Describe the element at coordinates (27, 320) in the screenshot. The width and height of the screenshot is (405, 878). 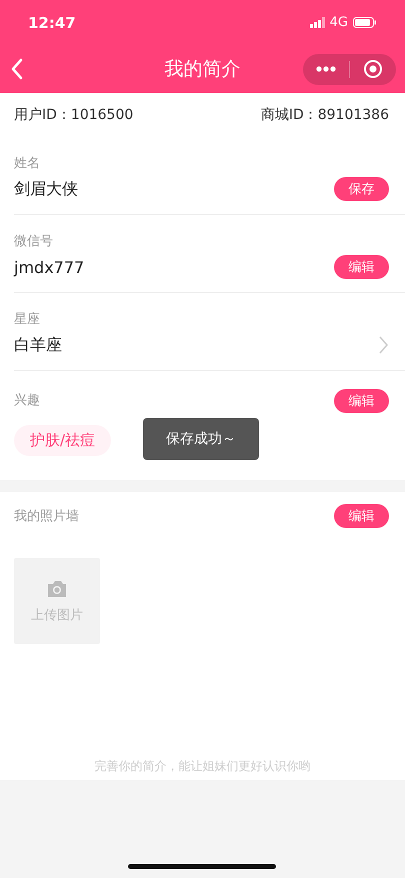
I see `field-label: 星座` at that location.